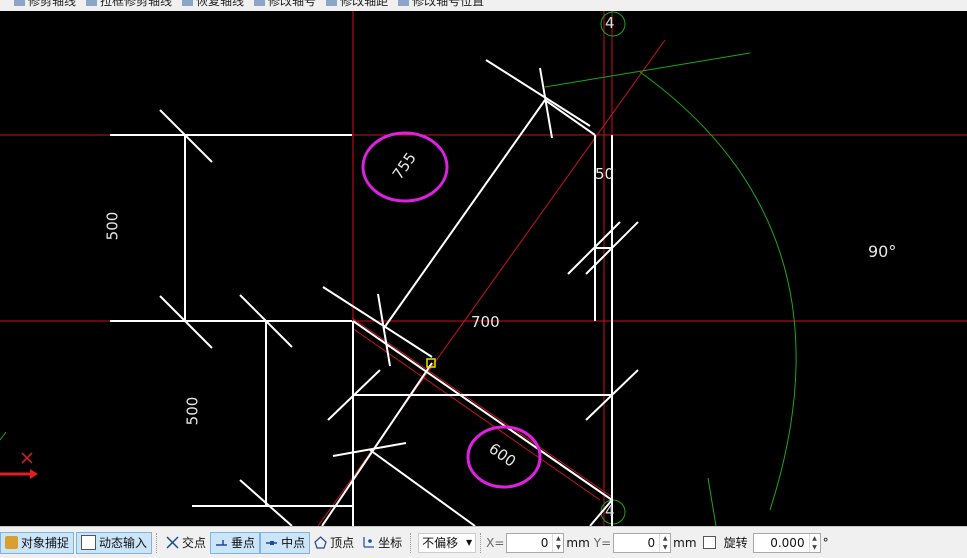  I want to click on toolbar-item-trim-axis: 修剪轴线, so click(45, 4).